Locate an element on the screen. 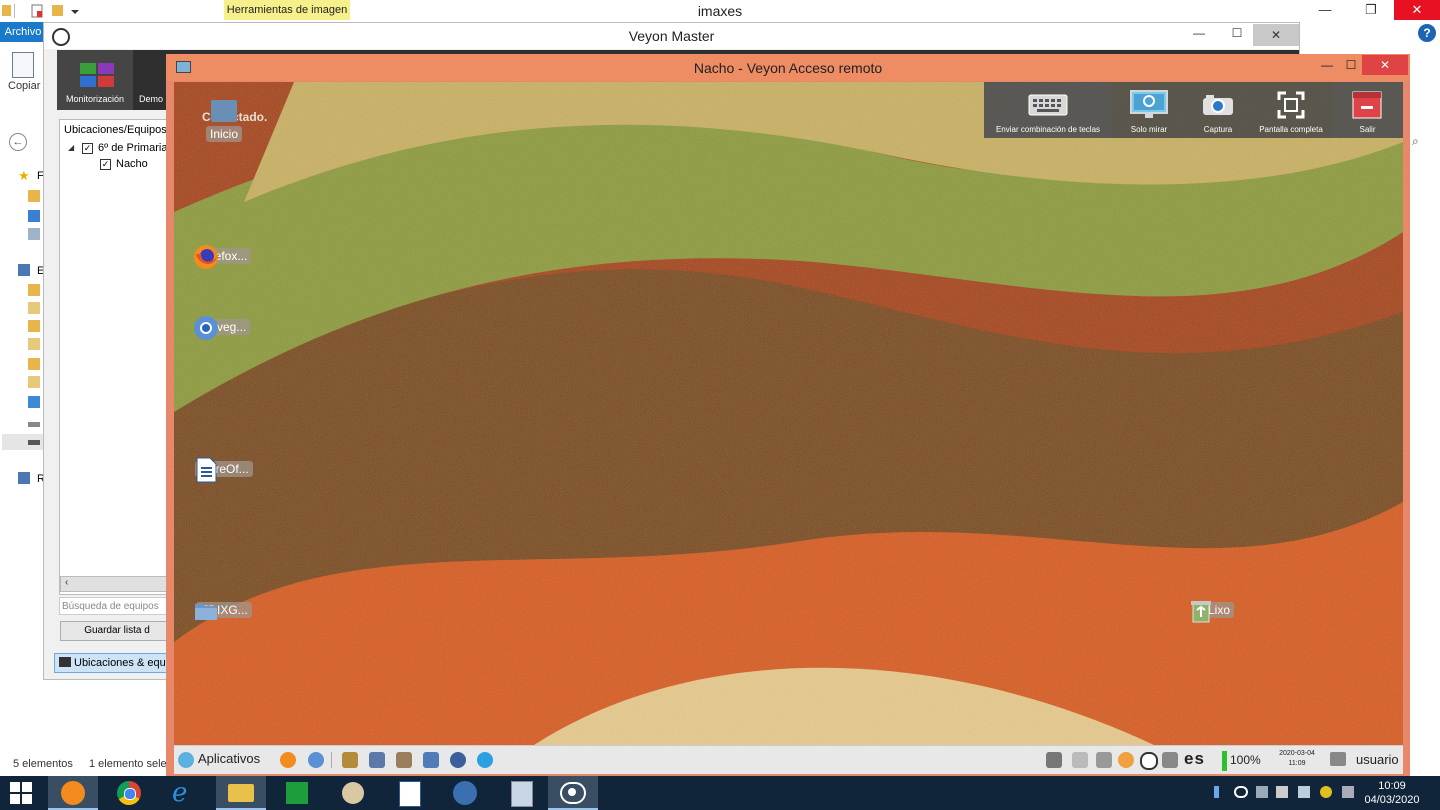 Image resolution: width=1440 pixels, height=810 pixels. user-menu: usuario is located at coordinates (1377, 759).